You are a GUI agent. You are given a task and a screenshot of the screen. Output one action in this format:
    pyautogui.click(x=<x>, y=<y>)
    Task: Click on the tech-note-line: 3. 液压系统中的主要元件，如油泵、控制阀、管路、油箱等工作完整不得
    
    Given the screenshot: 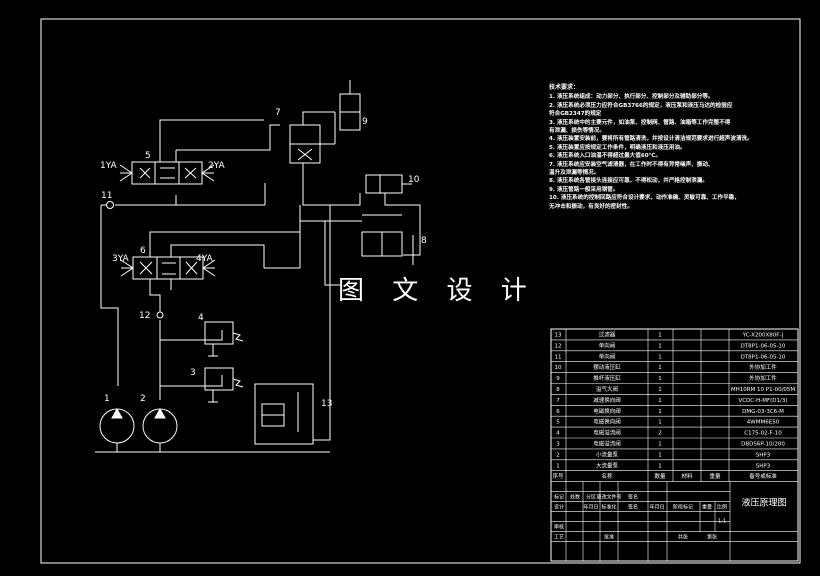 What is the action you would take?
    pyautogui.click(x=640, y=122)
    